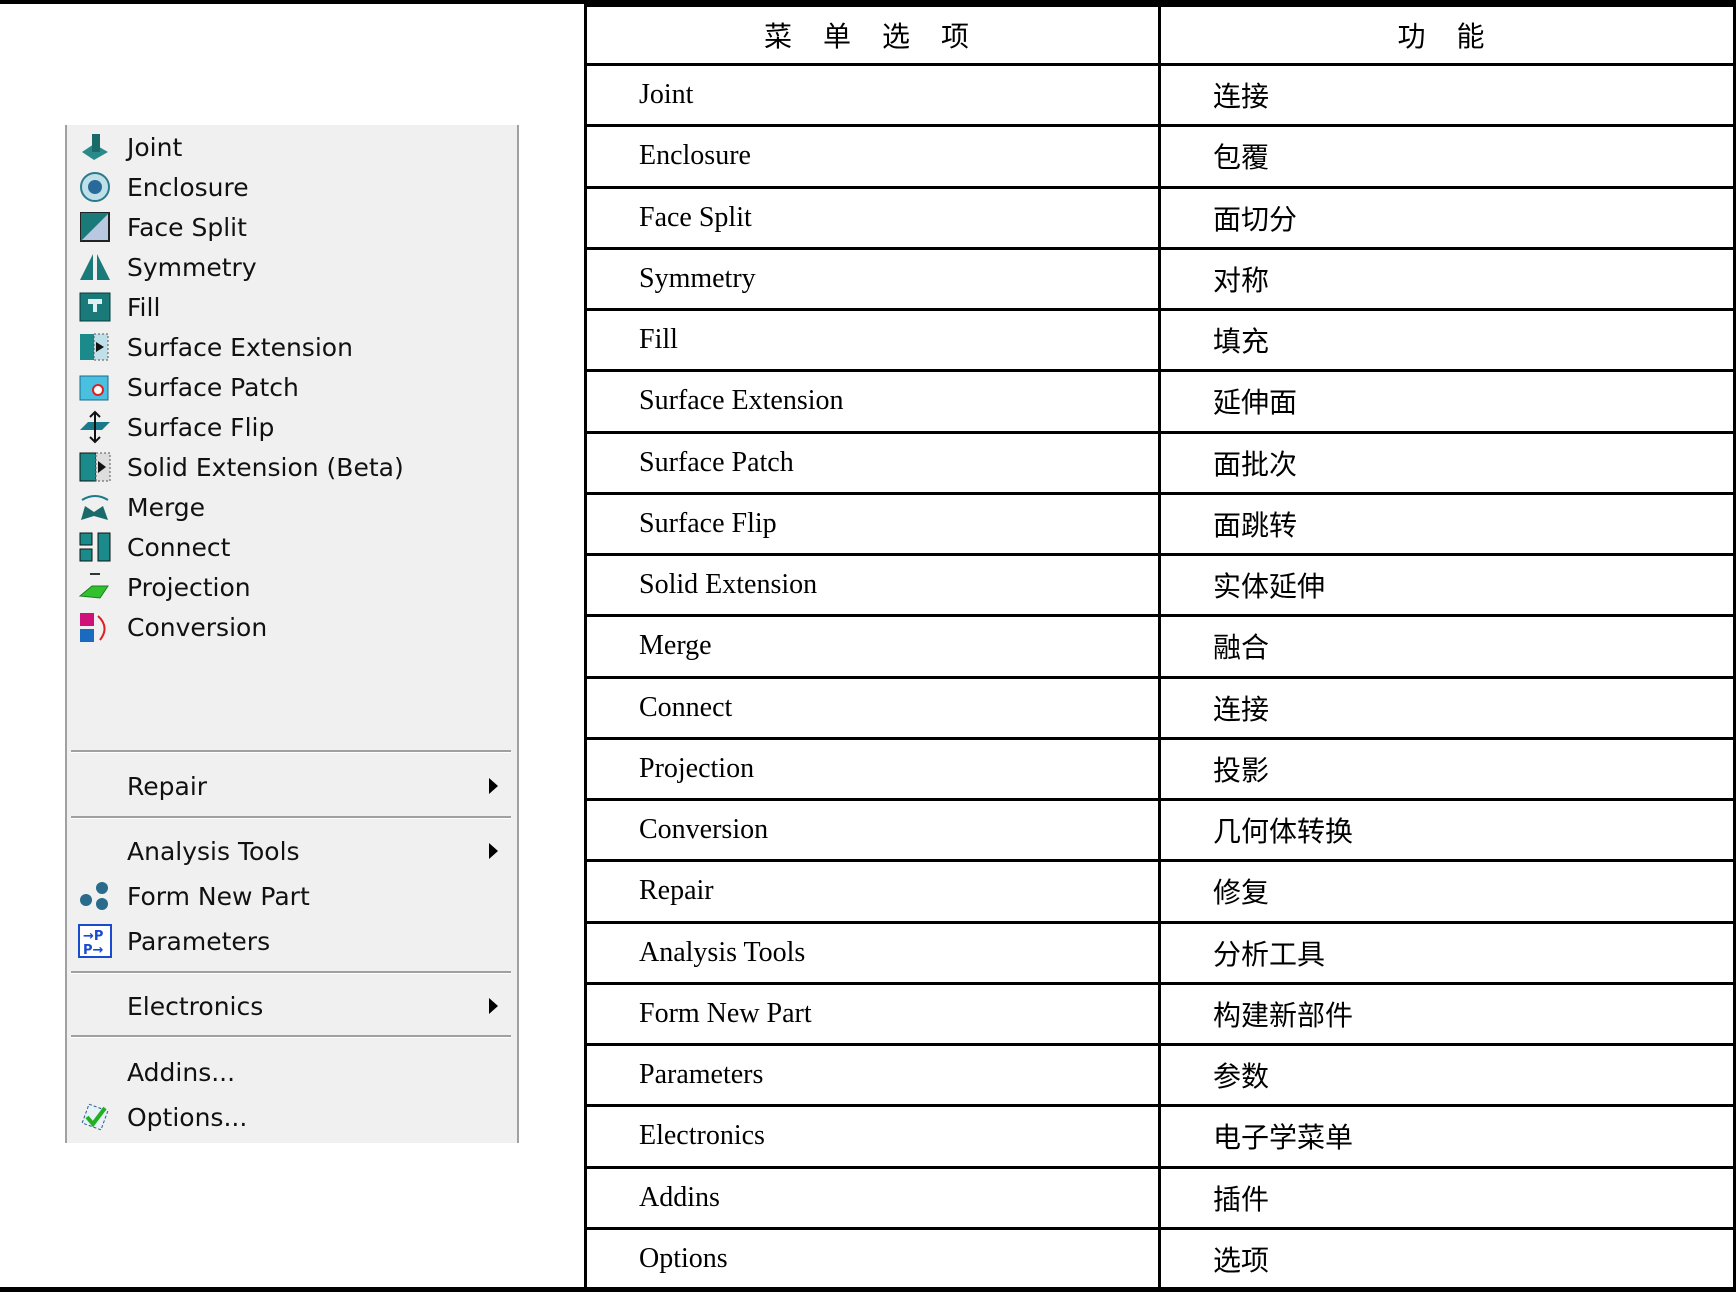  Describe the element at coordinates (292, 147) in the screenshot. I see `menu-item-joint: Joint` at that location.